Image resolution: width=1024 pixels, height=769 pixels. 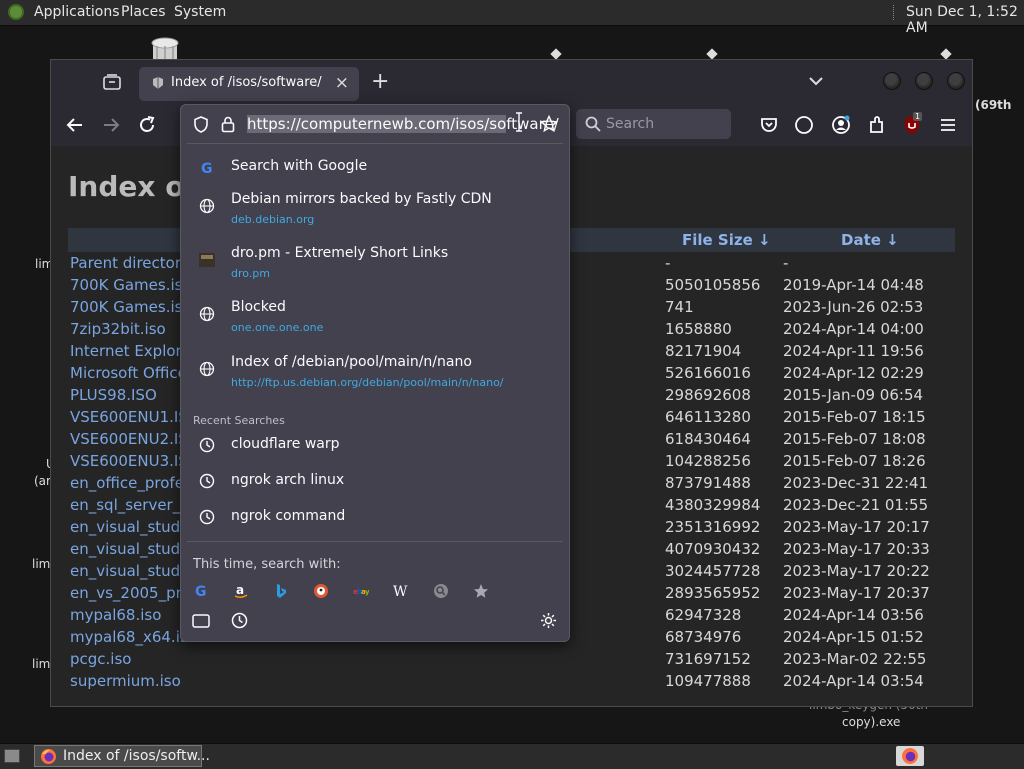 What do you see at coordinates (125, 681) in the screenshot?
I see `file-link: supermium.iso` at bounding box center [125, 681].